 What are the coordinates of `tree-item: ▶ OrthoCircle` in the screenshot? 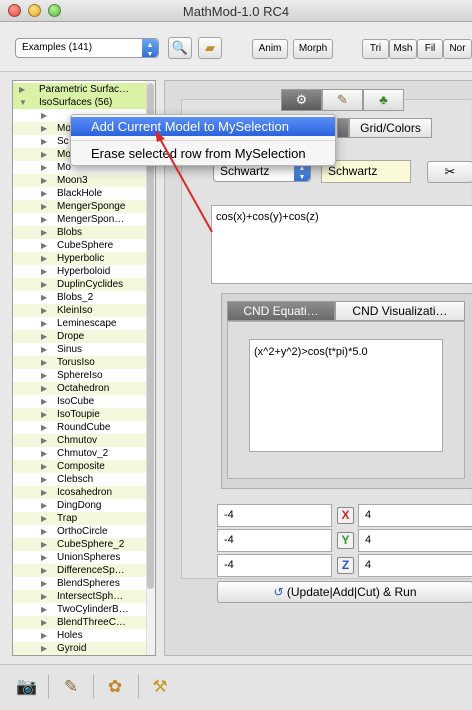 It's located at (80, 531).